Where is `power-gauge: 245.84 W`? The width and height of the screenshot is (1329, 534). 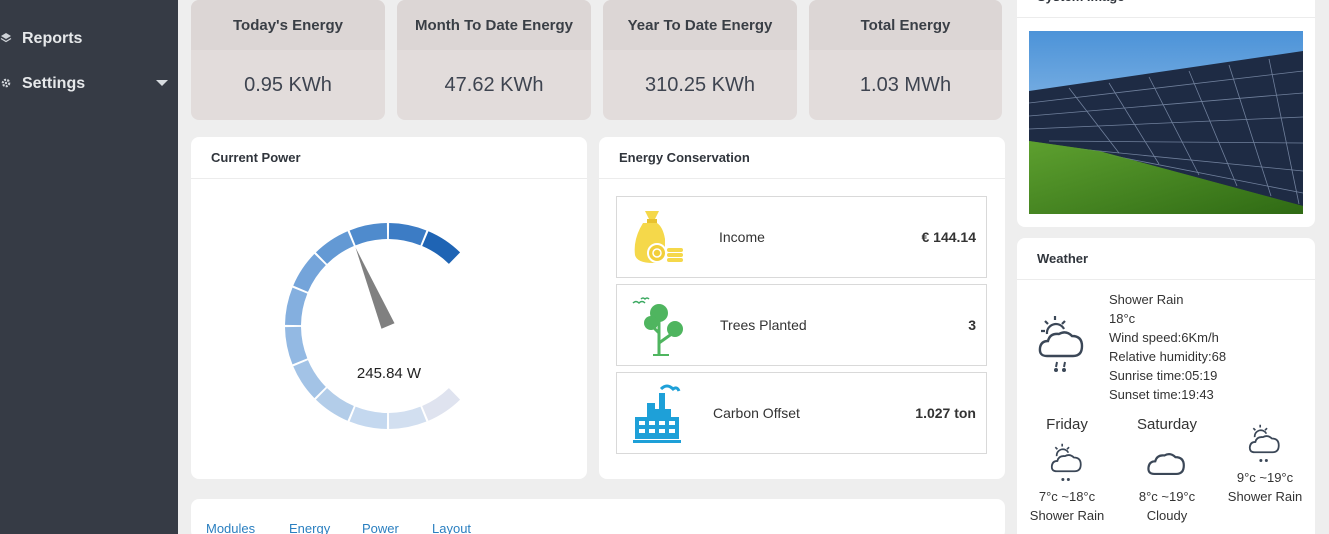
power-gauge: 245.84 W is located at coordinates (373, 326).